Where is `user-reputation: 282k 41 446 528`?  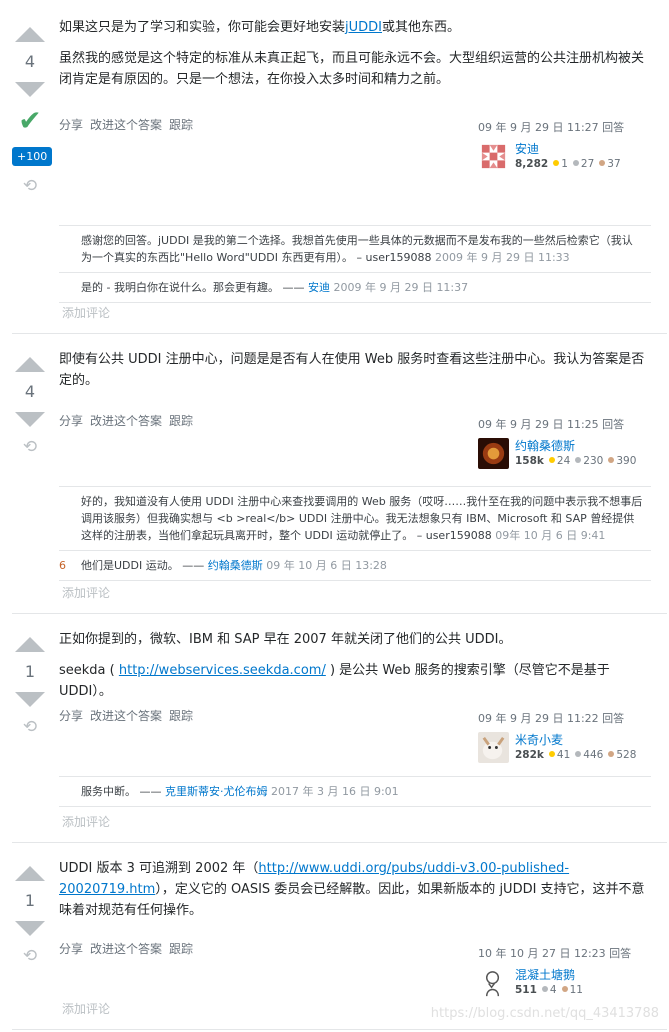
user-reputation: 282k 41 446 528 is located at coordinates (576, 755).